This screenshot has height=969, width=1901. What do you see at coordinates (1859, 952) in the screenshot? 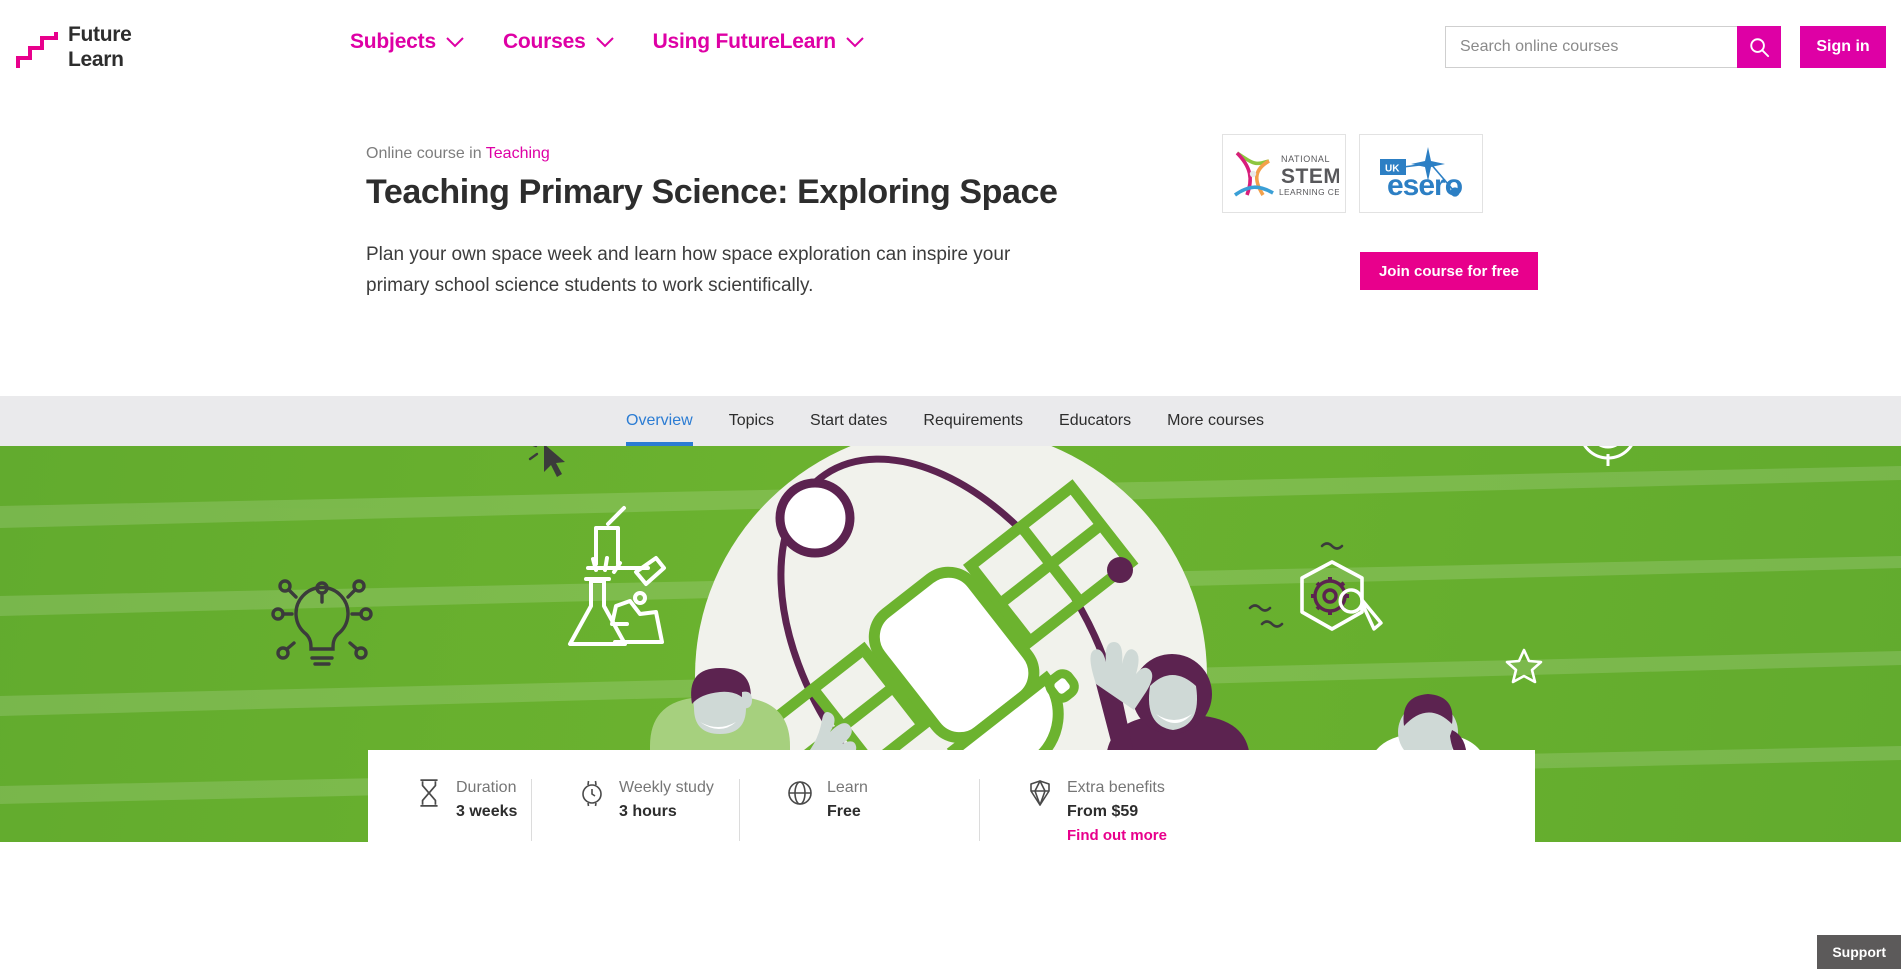
I see `support-button: Support` at bounding box center [1859, 952].